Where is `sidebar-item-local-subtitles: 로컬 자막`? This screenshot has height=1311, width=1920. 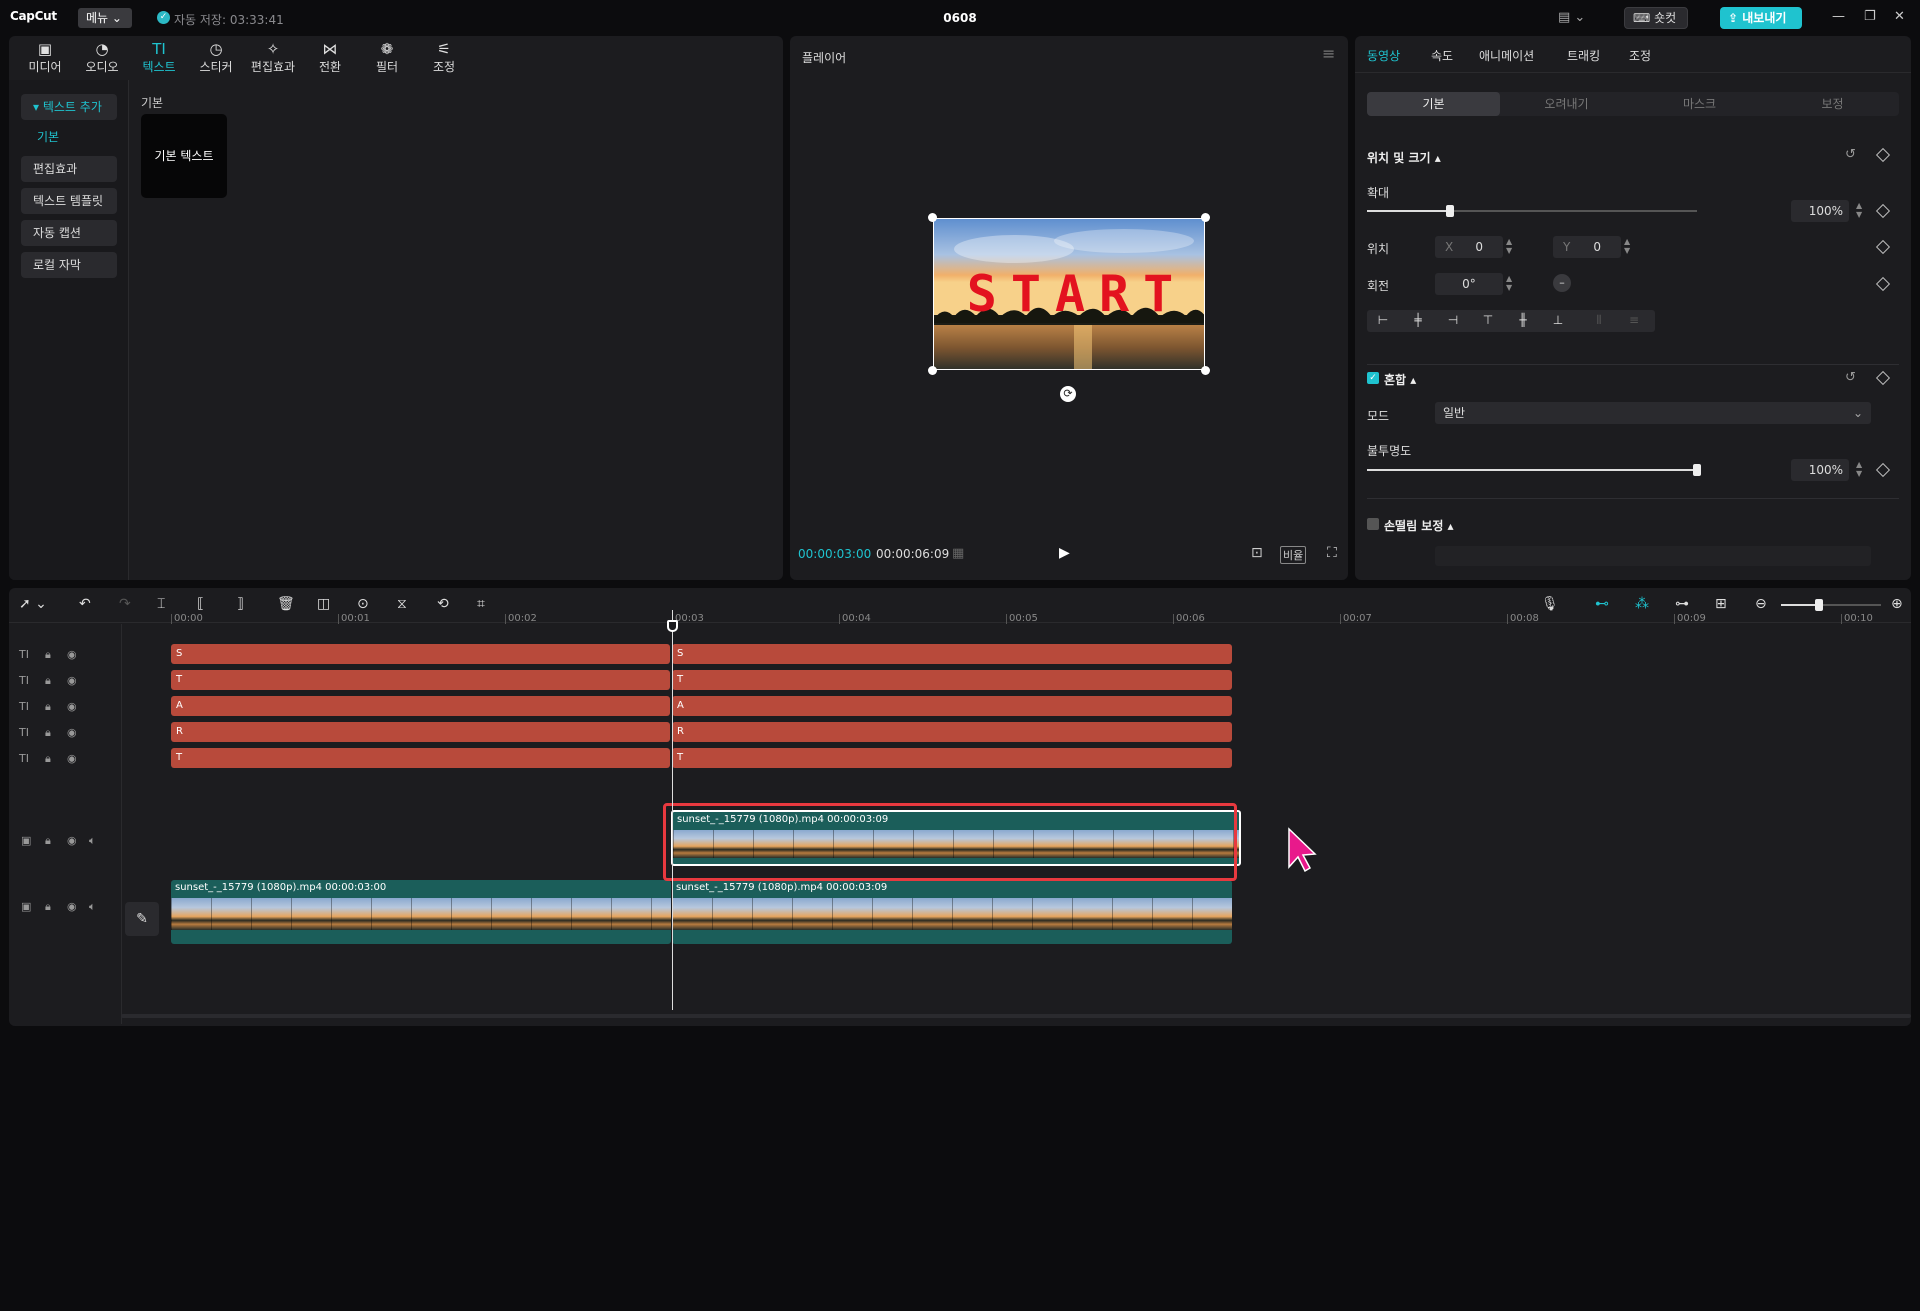
sidebar-item-local-subtitles: 로컬 자막 is located at coordinates (69, 265).